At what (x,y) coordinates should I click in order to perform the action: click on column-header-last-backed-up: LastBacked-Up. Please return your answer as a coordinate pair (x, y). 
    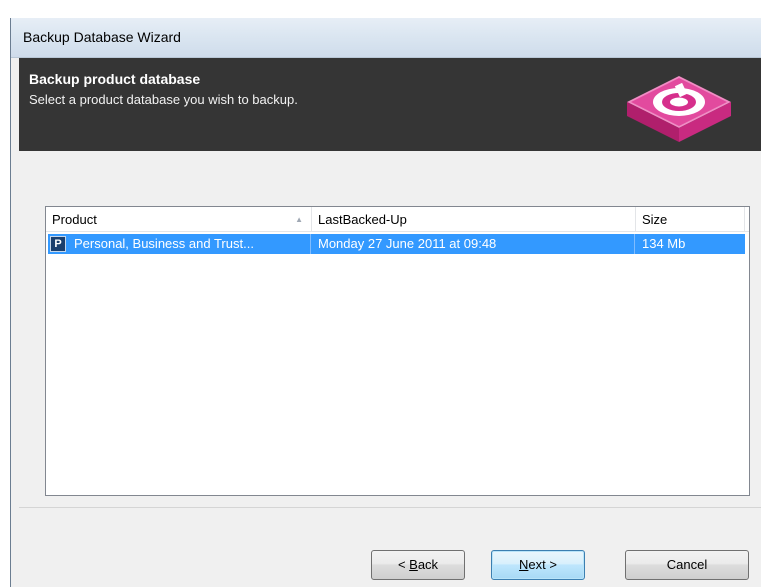
    Looking at the image, I should click on (474, 219).